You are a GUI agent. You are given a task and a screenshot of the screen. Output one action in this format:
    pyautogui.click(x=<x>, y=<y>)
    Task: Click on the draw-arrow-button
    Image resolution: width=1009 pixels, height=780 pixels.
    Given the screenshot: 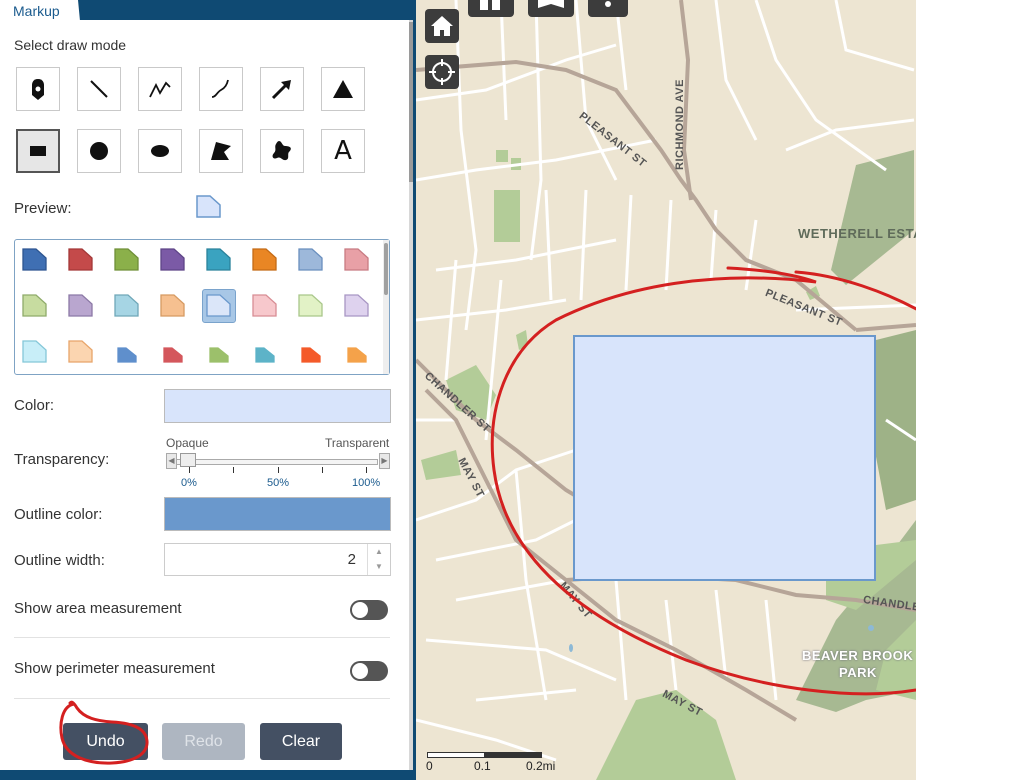 What is the action you would take?
    pyautogui.click(x=282, y=89)
    